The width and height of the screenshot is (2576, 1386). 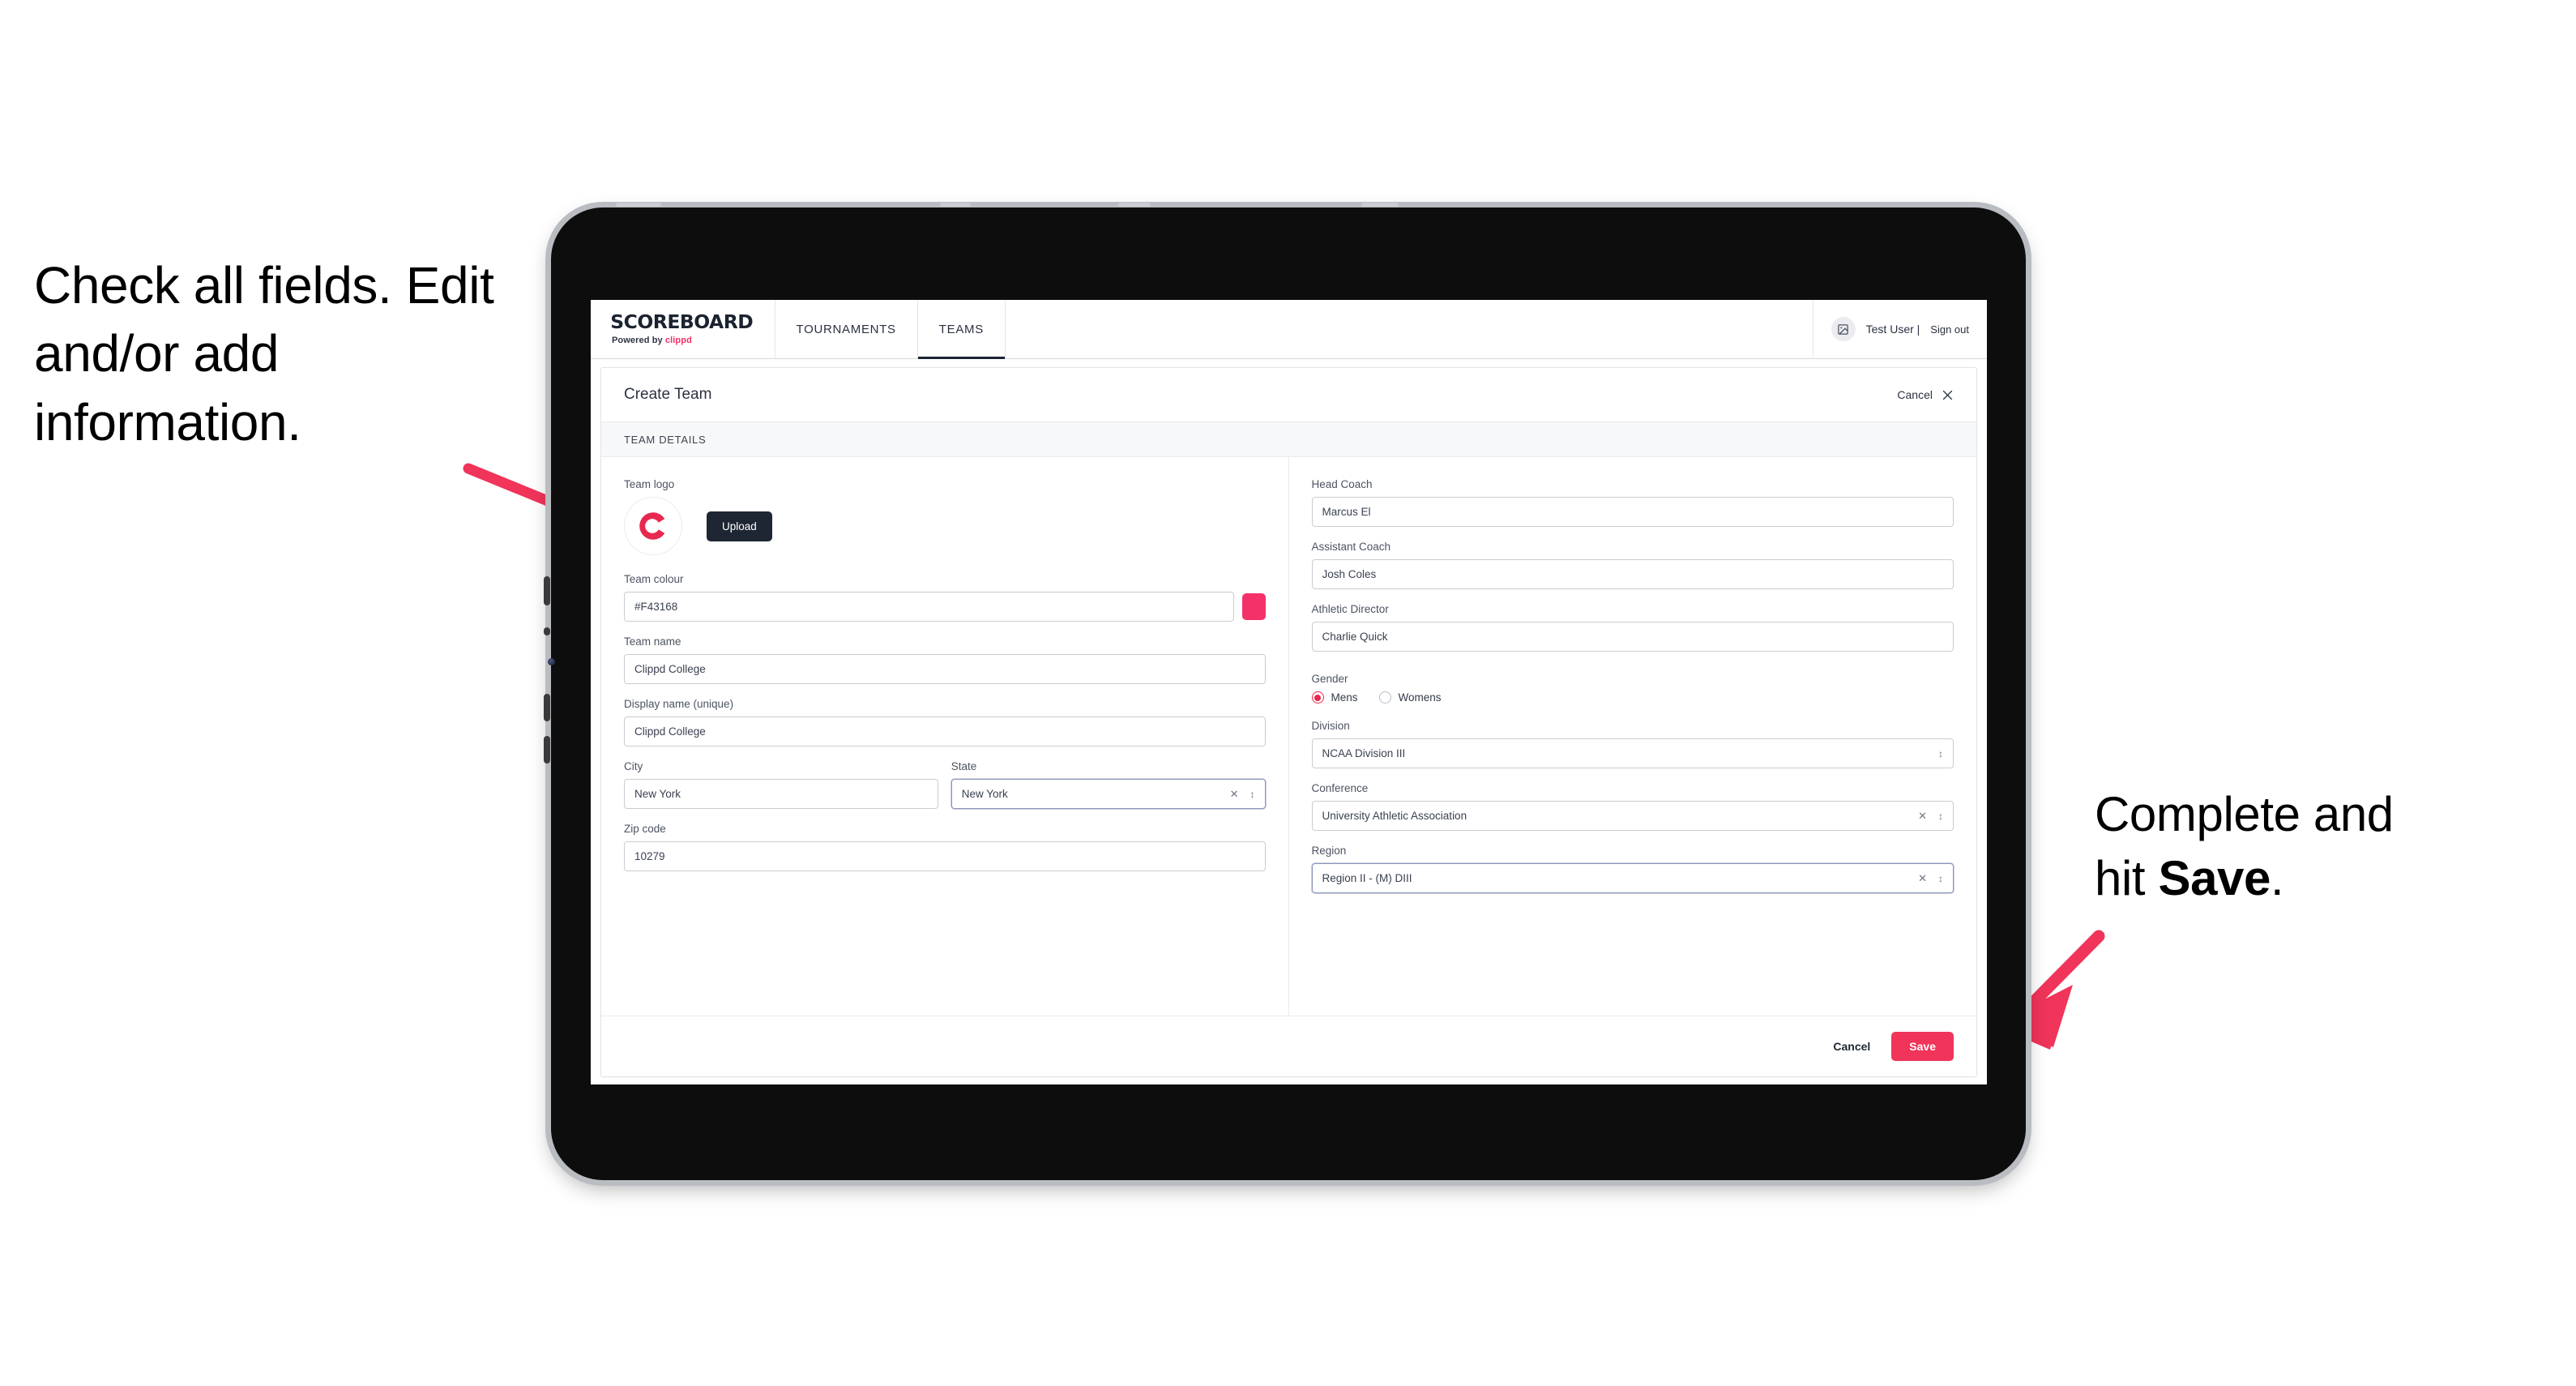 I want to click on conference-select-value: University Athletic Association, so click(x=1394, y=816).